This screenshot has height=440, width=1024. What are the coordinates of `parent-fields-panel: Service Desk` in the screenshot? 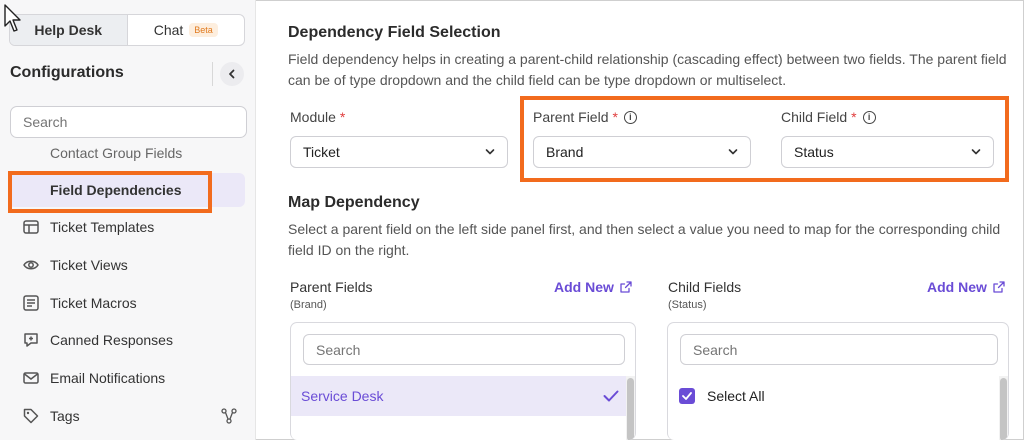 It's located at (463, 381).